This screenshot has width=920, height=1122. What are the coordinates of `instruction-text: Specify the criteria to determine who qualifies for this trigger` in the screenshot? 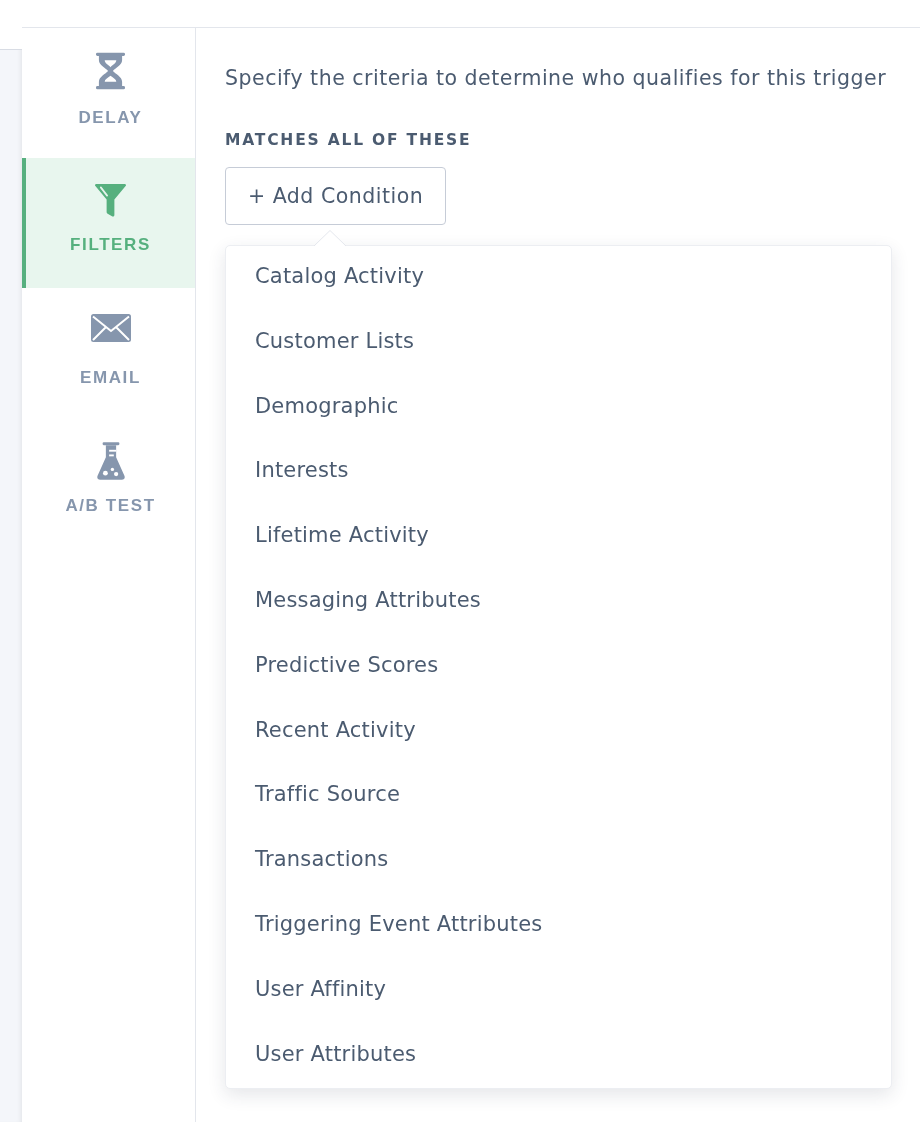 It's located at (556, 78).